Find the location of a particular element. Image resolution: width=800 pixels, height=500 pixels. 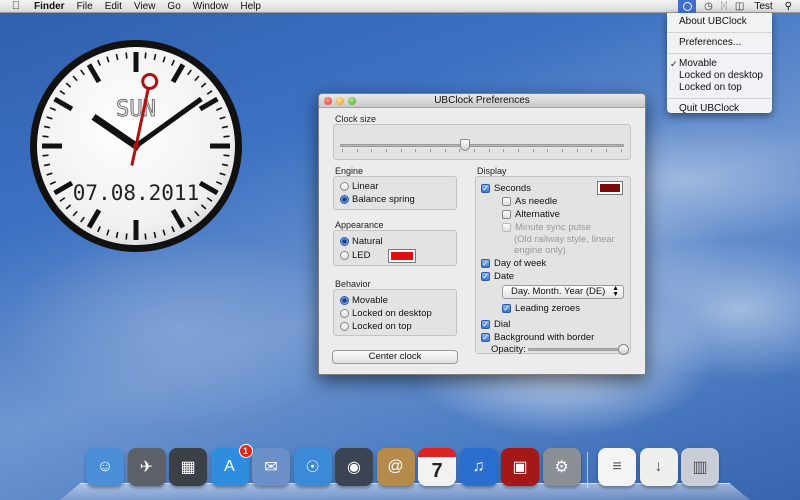

menu-window: Window is located at coordinates (211, 6).